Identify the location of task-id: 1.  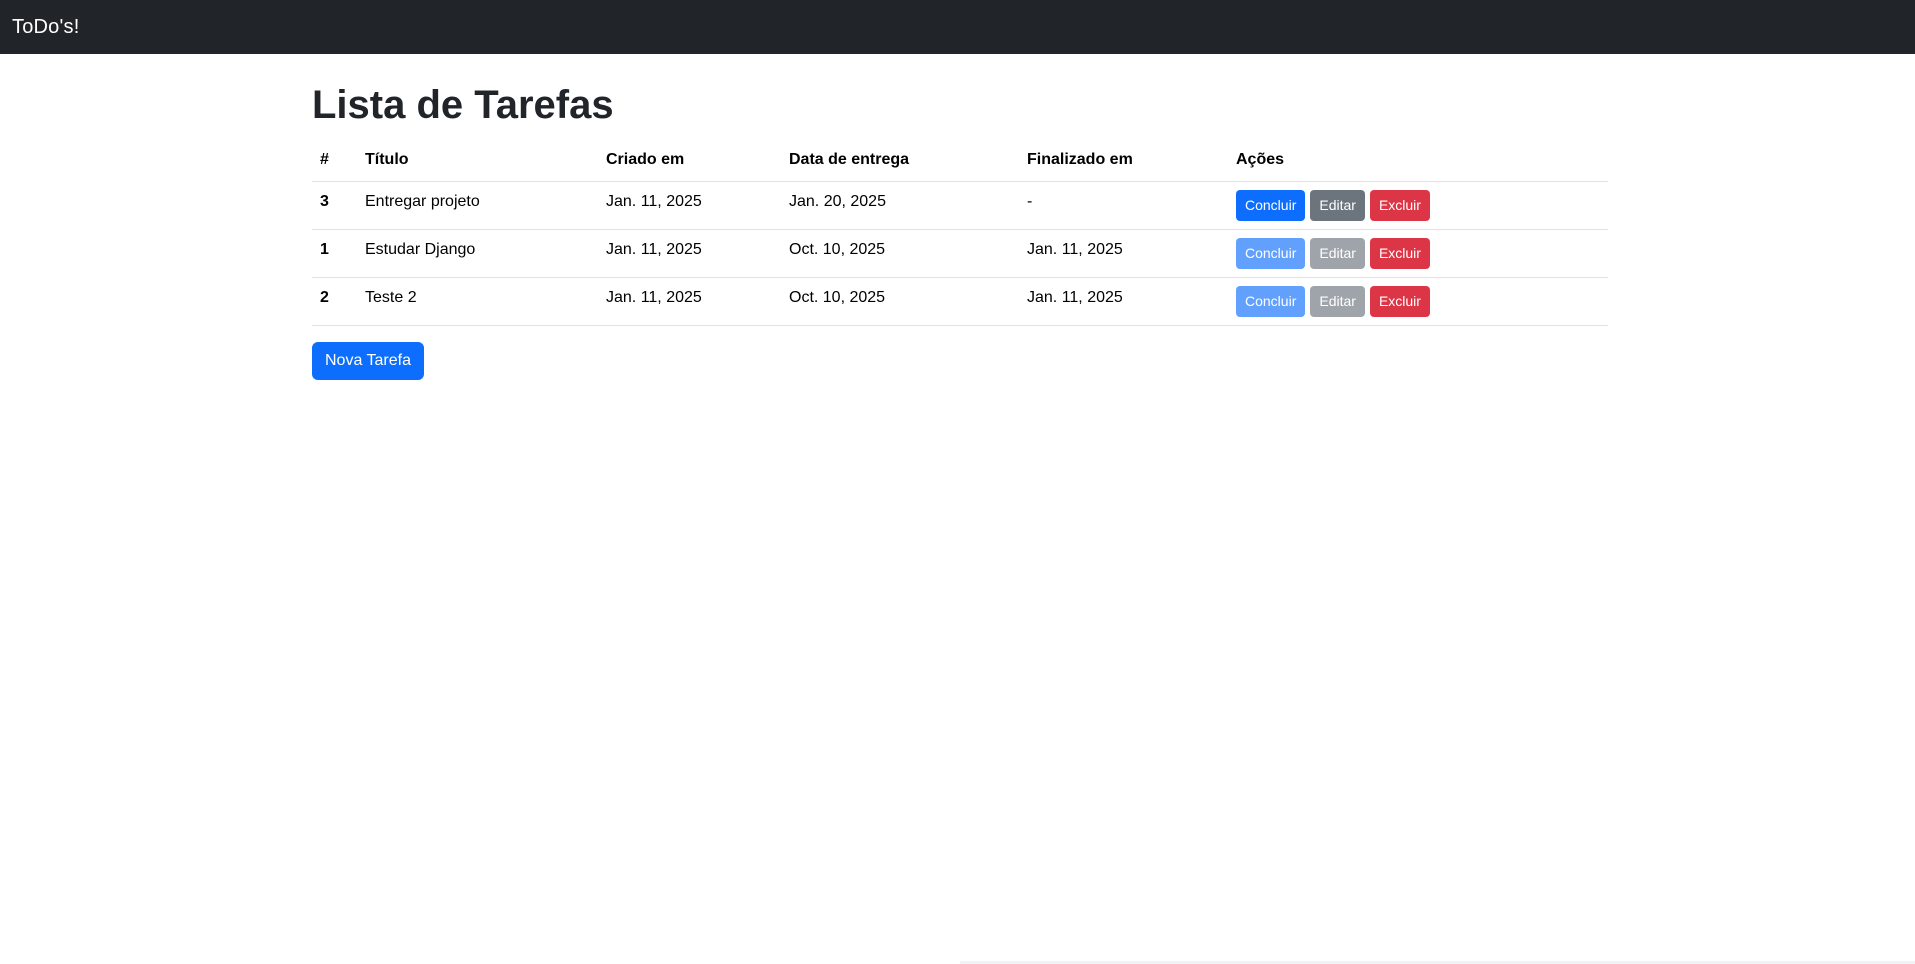
(334, 250).